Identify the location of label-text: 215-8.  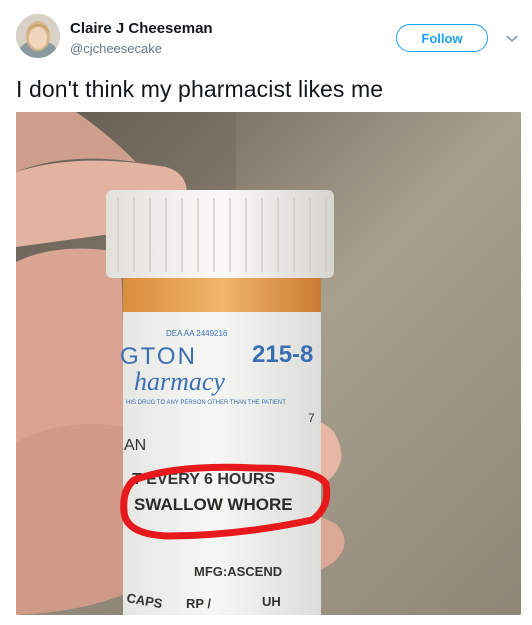
(282, 354).